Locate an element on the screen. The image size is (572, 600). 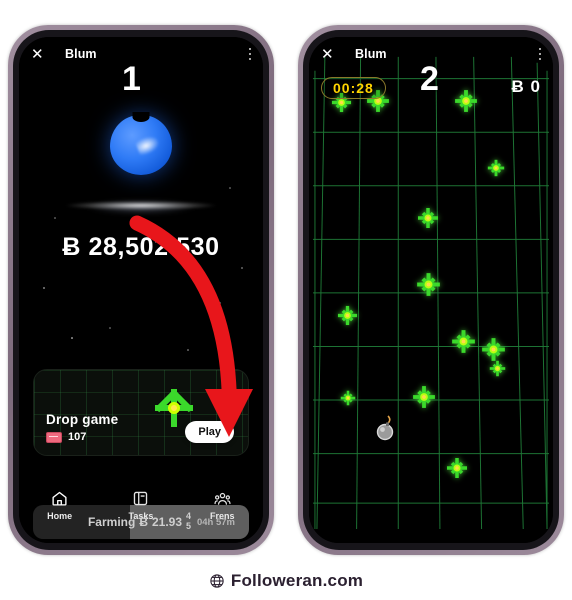
step-number-one: 1 is located at coordinates (131, 79).